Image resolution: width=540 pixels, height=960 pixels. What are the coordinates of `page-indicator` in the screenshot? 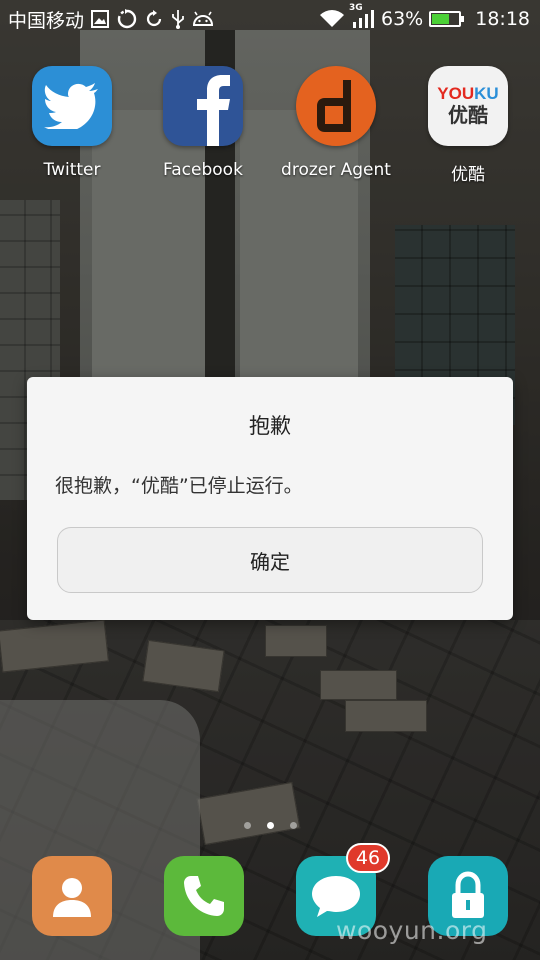 It's located at (270, 825).